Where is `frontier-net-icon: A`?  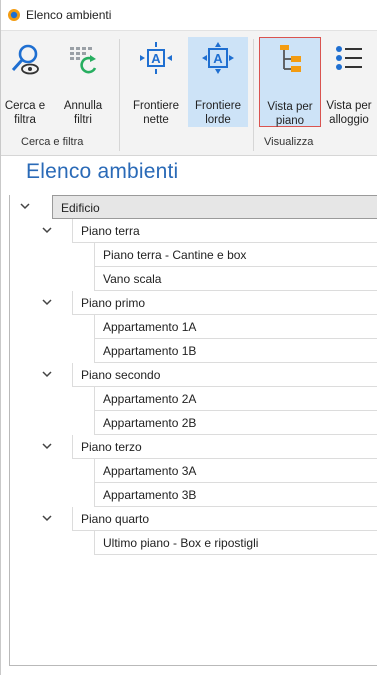
frontier-net-icon: A is located at coordinates (156, 58).